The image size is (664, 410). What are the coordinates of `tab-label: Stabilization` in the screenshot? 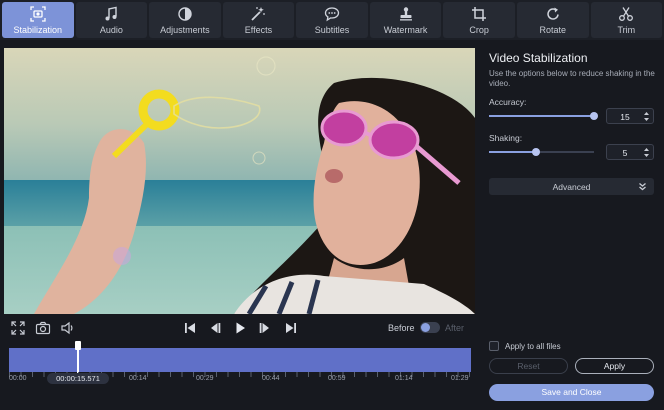 It's located at (38, 29).